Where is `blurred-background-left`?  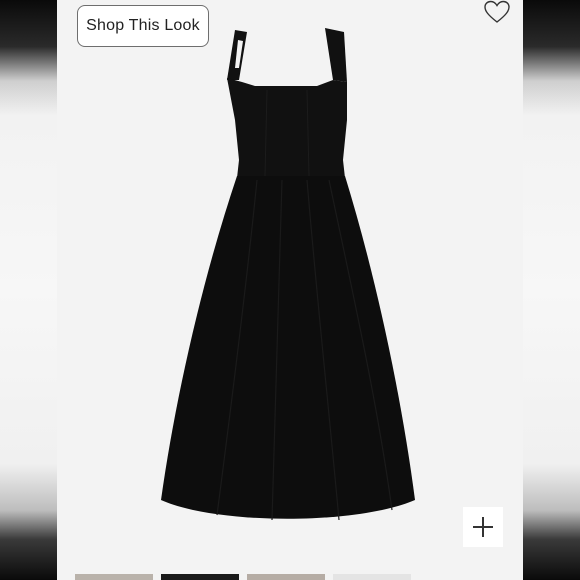
blurred-background-left is located at coordinates (28, 290).